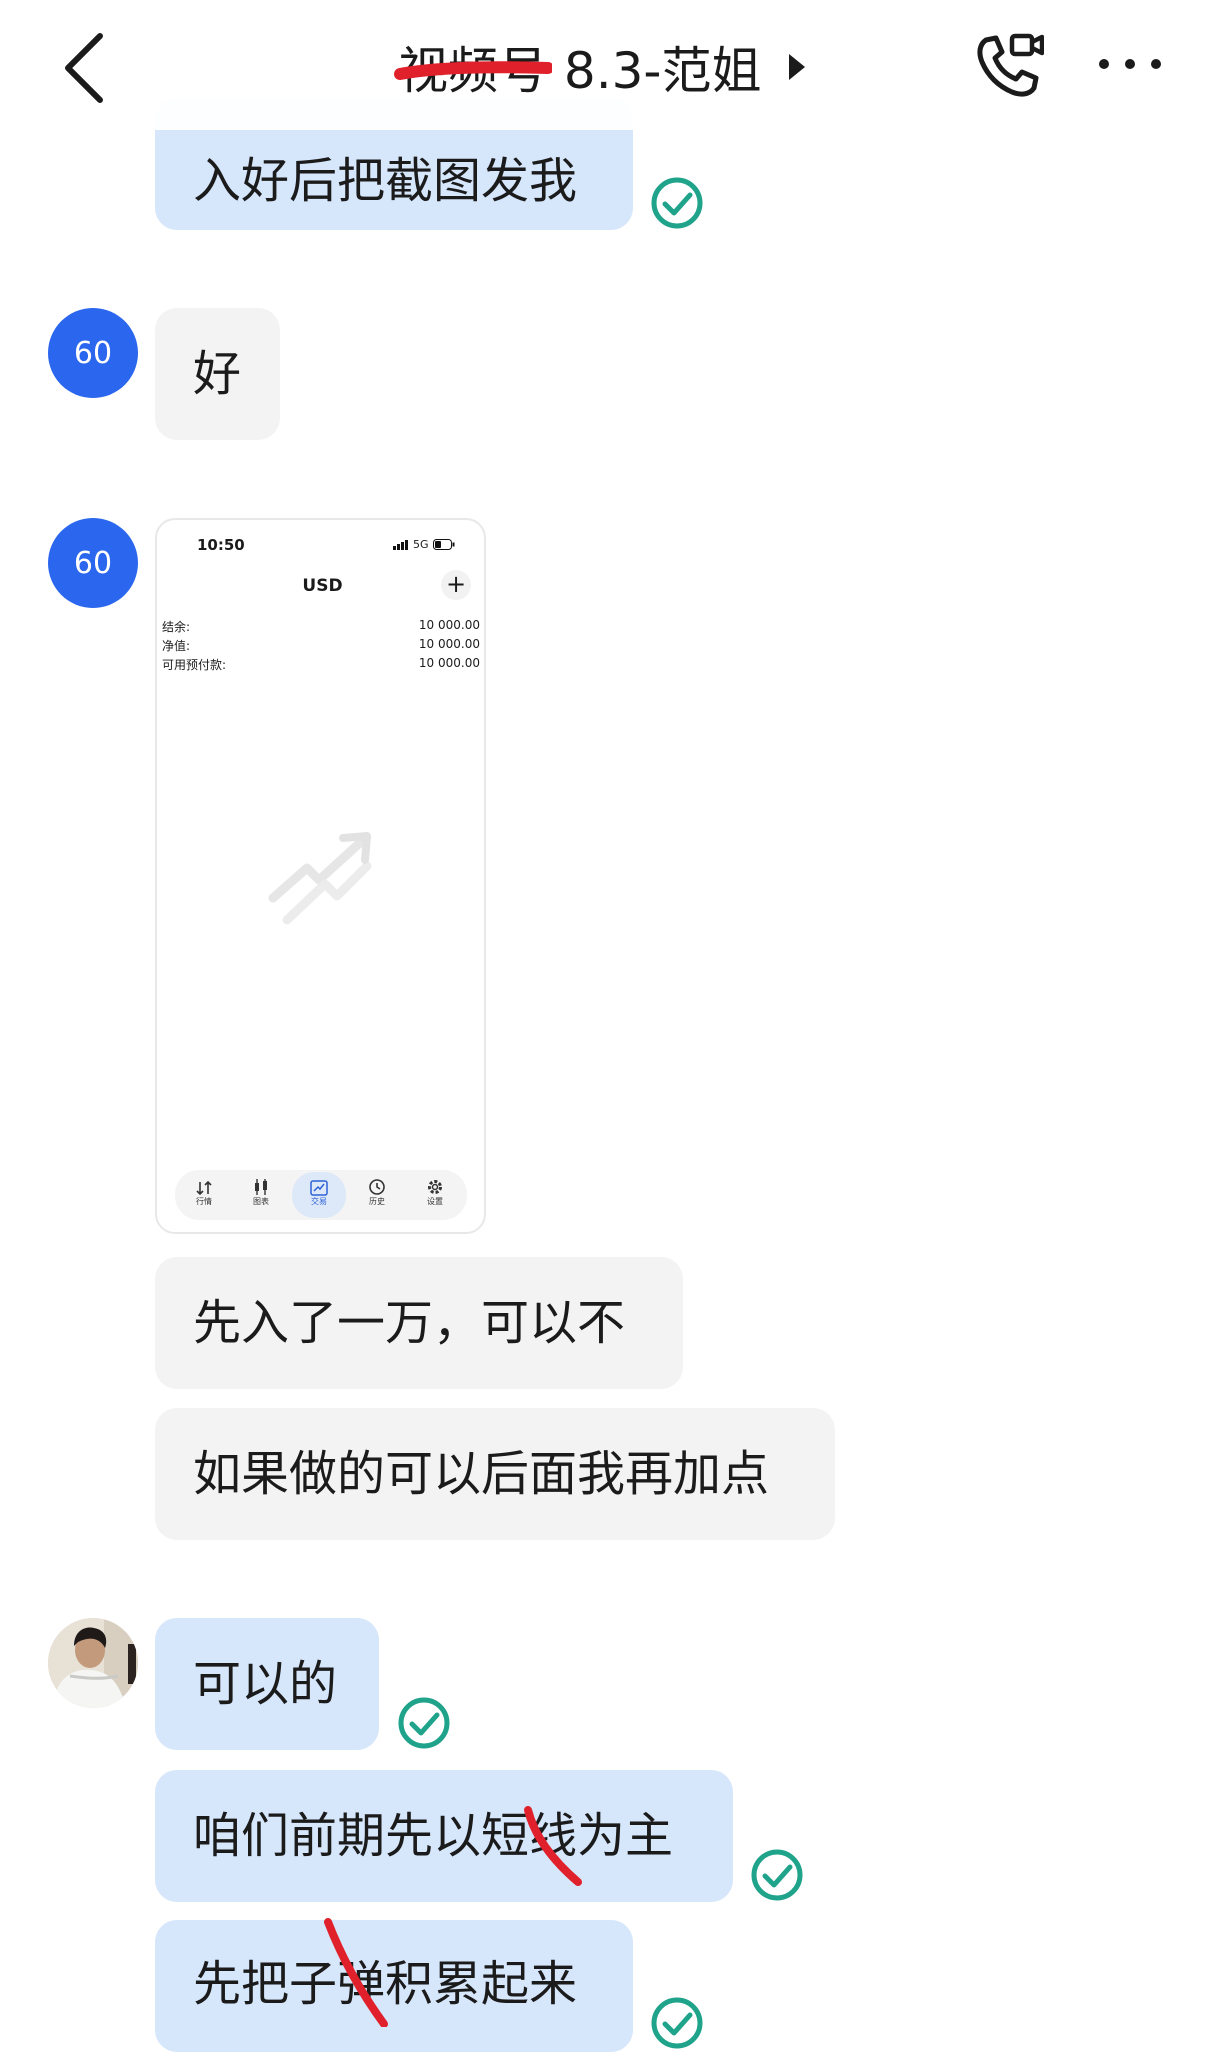 The width and height of the screenshot is (1206, 2052). I want to click on gear-icon, so click(435, 1187).